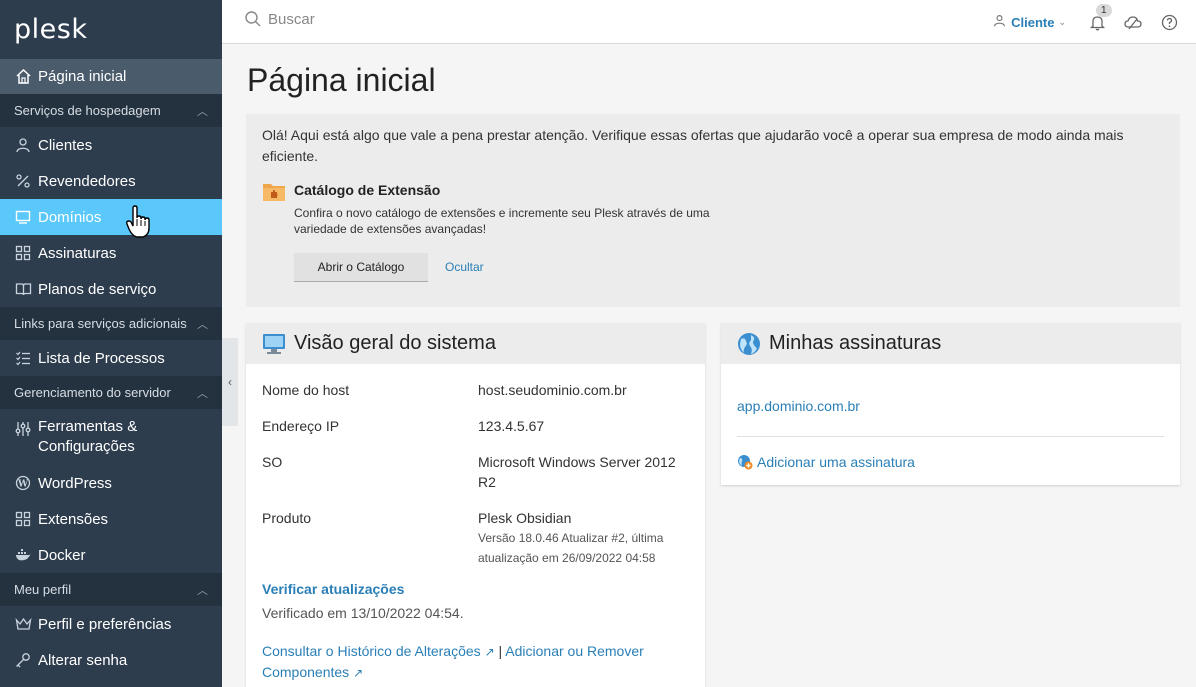  I want to click on sidebar-item-label: Lista de Processos, so click(101, 358).